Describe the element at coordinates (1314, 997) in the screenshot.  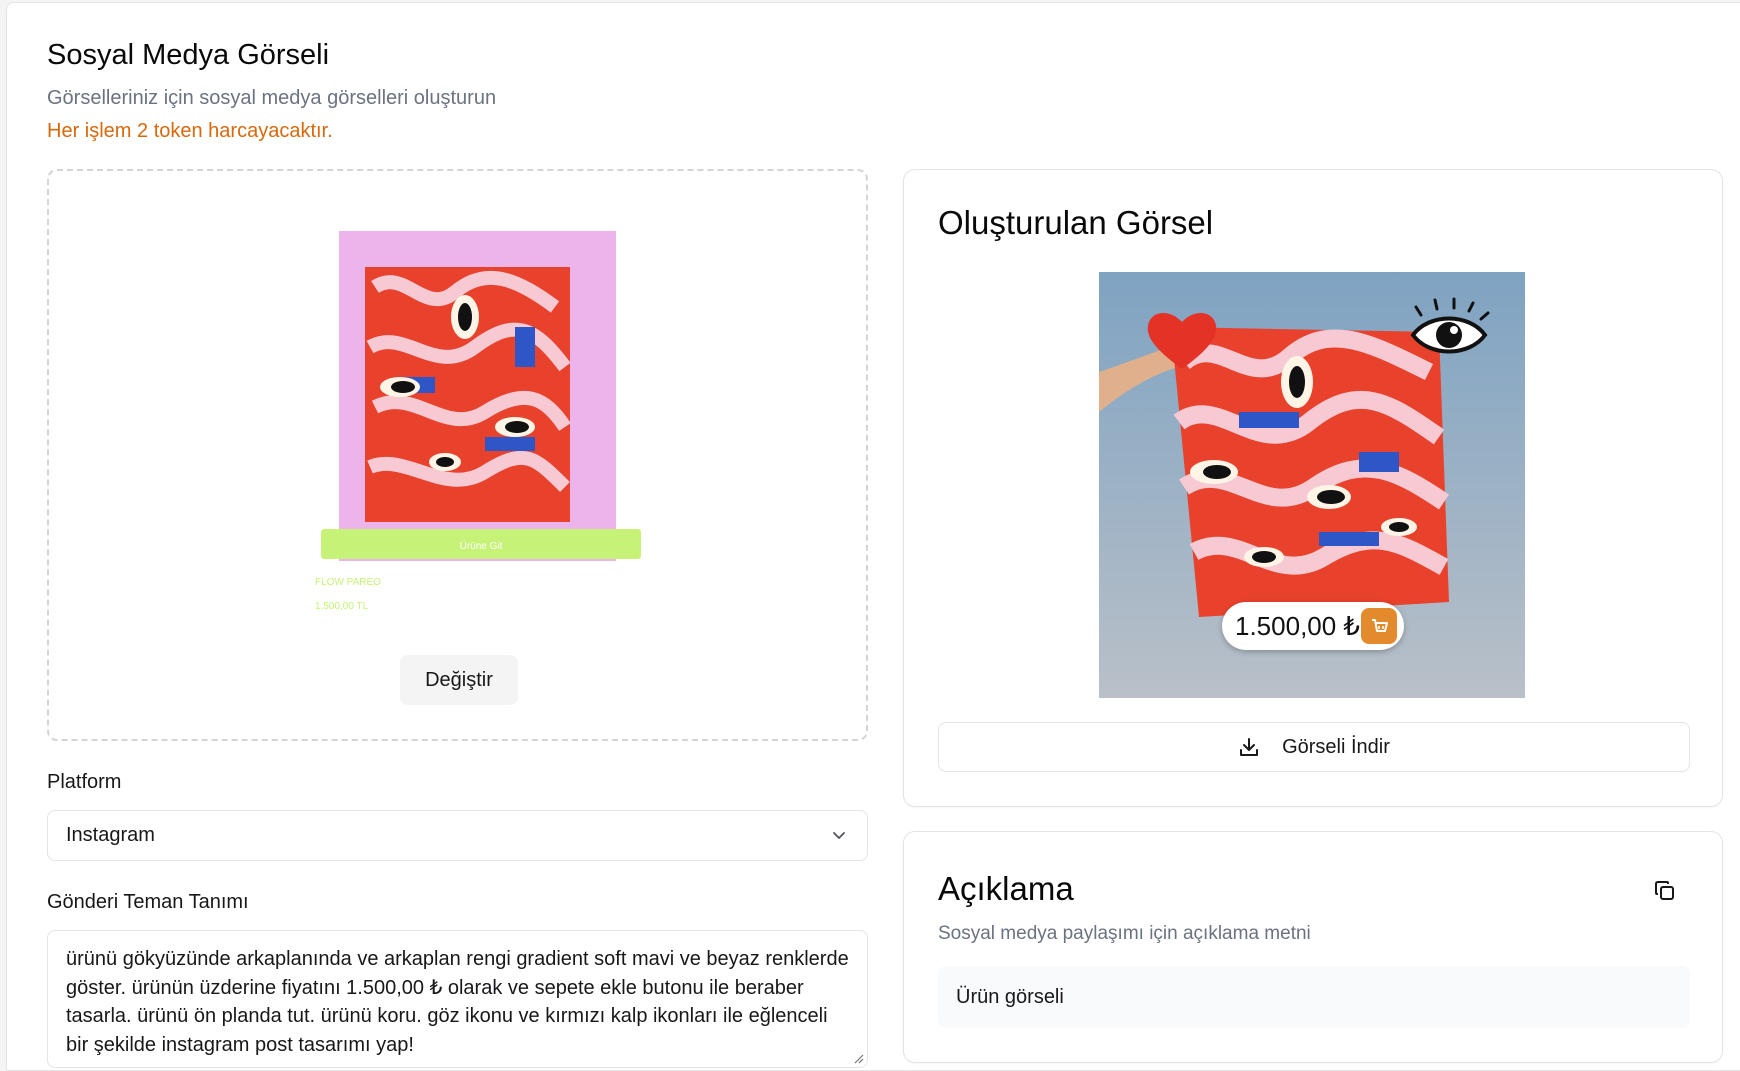
I see `description-text-box: Ürün görseli` at that location.